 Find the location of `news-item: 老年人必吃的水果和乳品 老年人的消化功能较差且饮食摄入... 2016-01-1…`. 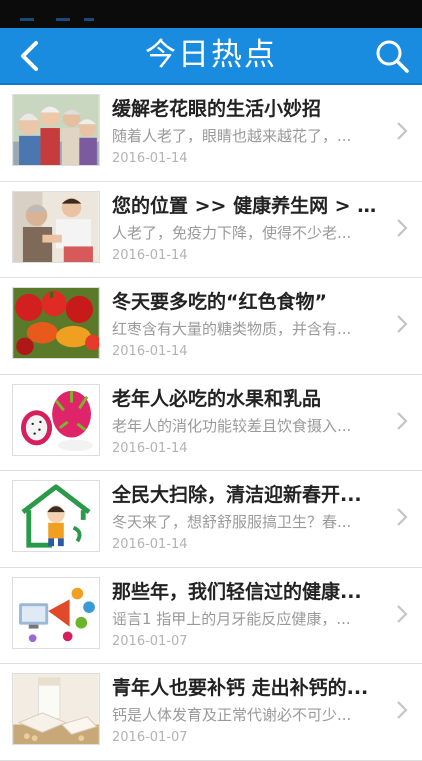

news-item: 老年人必吃的水果和乳品 老年人的消化功能较差且饮食摄入... 2016-01-1… is located at coordinates (211, 423).